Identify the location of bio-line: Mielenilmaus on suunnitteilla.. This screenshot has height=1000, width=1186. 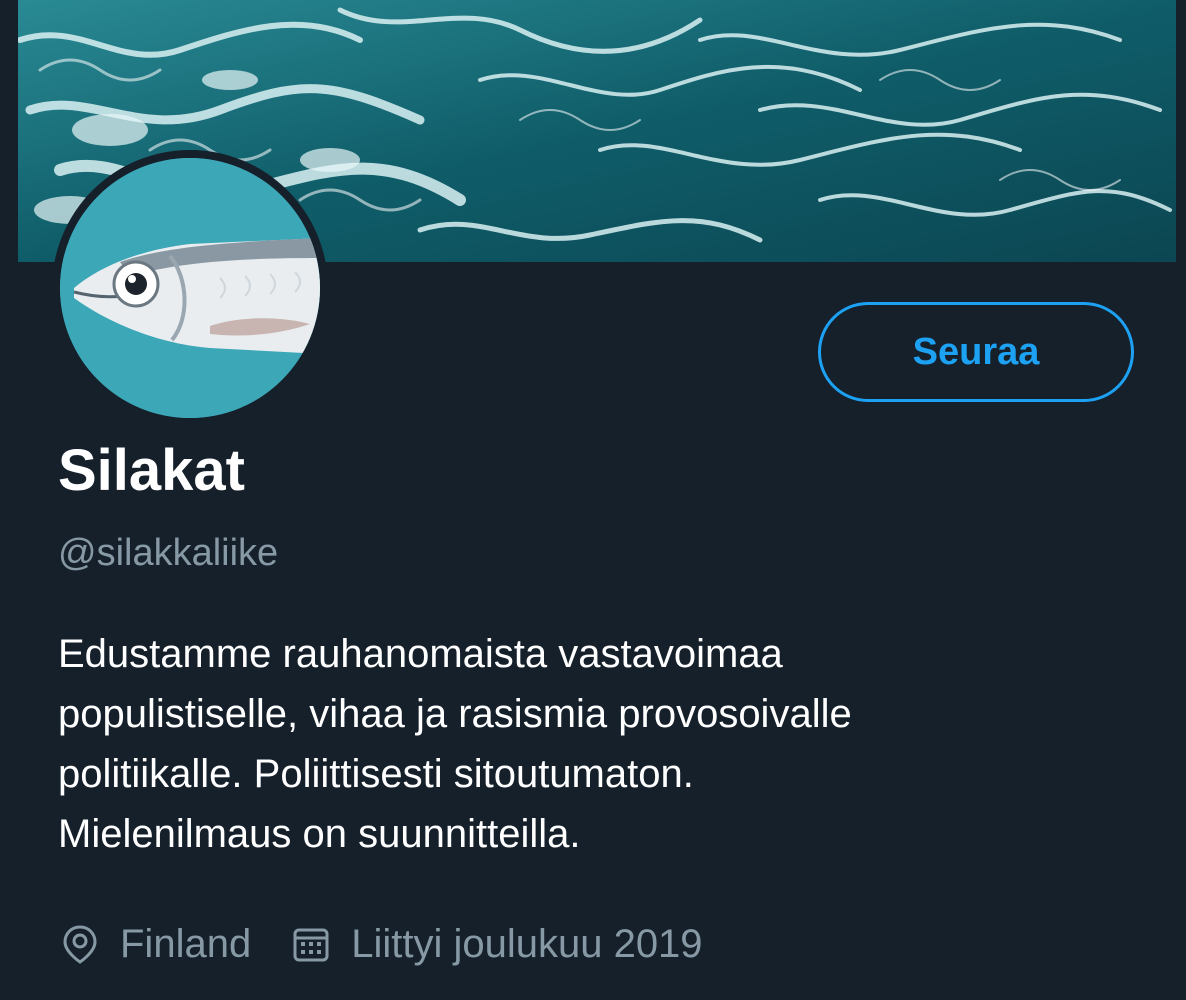
(319, 834).